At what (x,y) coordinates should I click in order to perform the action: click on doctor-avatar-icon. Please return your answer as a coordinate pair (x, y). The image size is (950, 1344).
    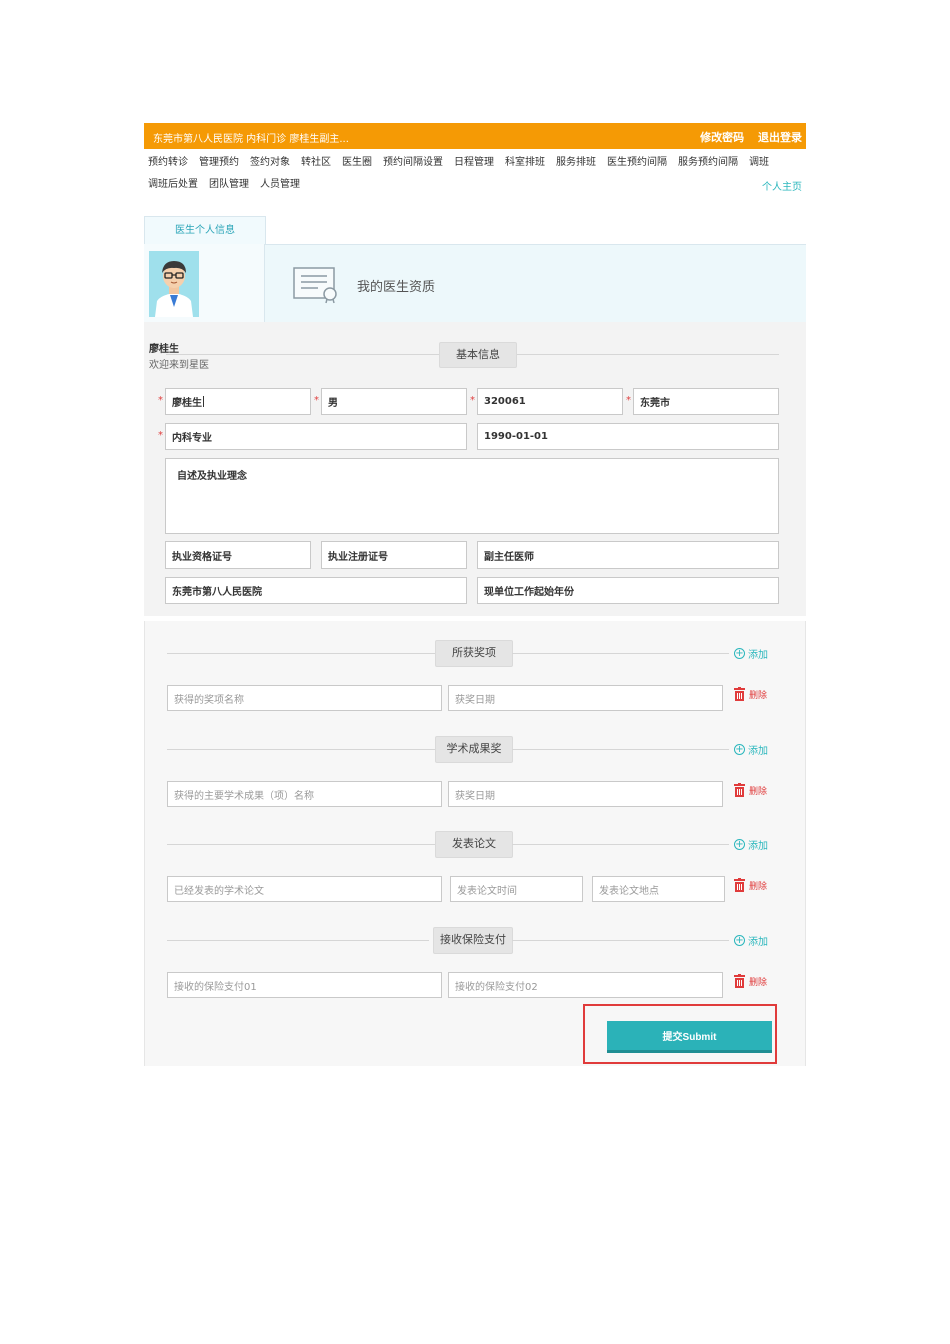
    Looking at the image, I should click on (174, 284).